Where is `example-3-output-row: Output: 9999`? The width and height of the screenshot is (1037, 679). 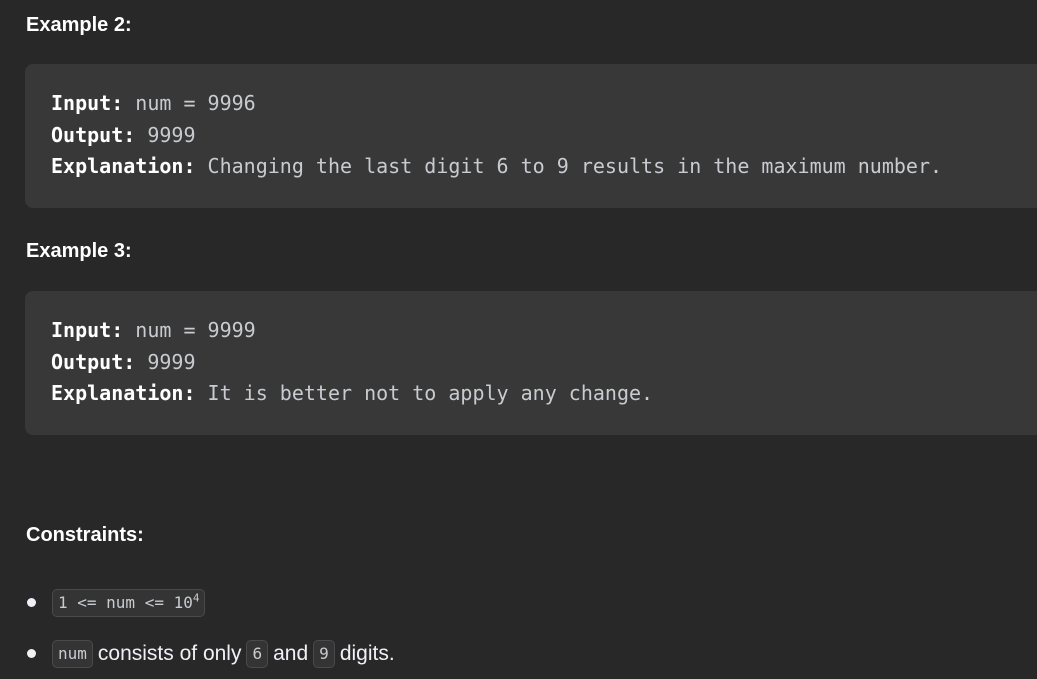
example-3-output-row: Output: 9999 is located at coordinates (544, 363).